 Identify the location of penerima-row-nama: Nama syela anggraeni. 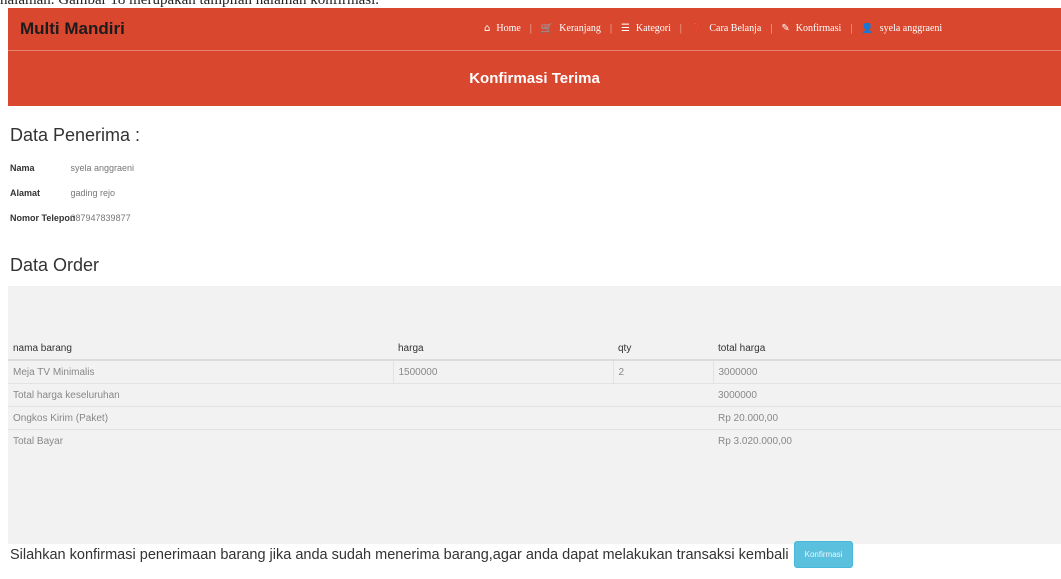
(72, 168).